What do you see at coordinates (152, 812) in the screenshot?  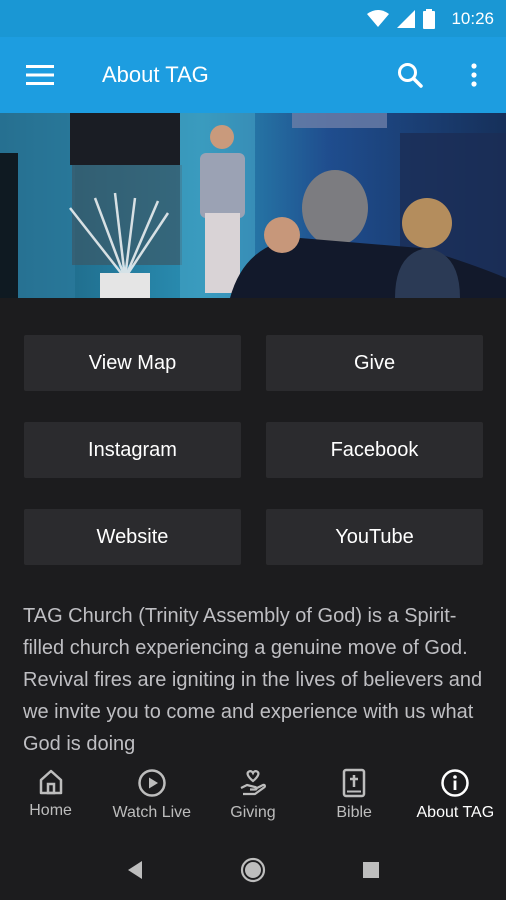 I see `nav-watch-live-label: Watch Live` at bounding box center [152, 812].